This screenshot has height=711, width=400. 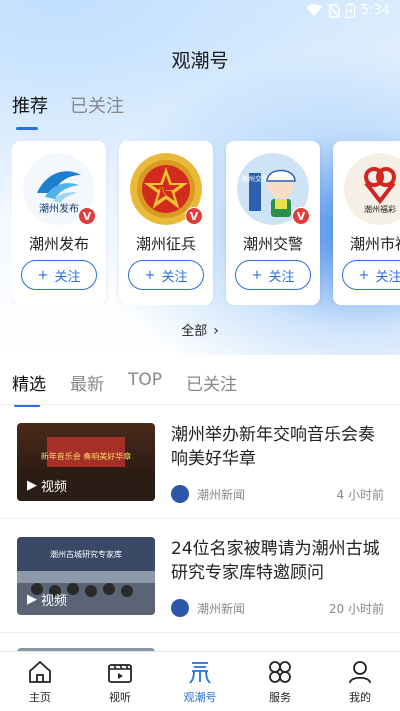 I want to click on nav-guanchao: 观潮号, so click(x=200, y=681).